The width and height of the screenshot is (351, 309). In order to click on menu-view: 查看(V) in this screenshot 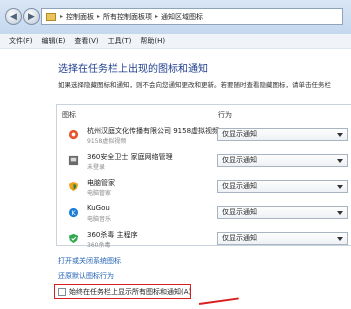, I will do `click(86, 41)`.